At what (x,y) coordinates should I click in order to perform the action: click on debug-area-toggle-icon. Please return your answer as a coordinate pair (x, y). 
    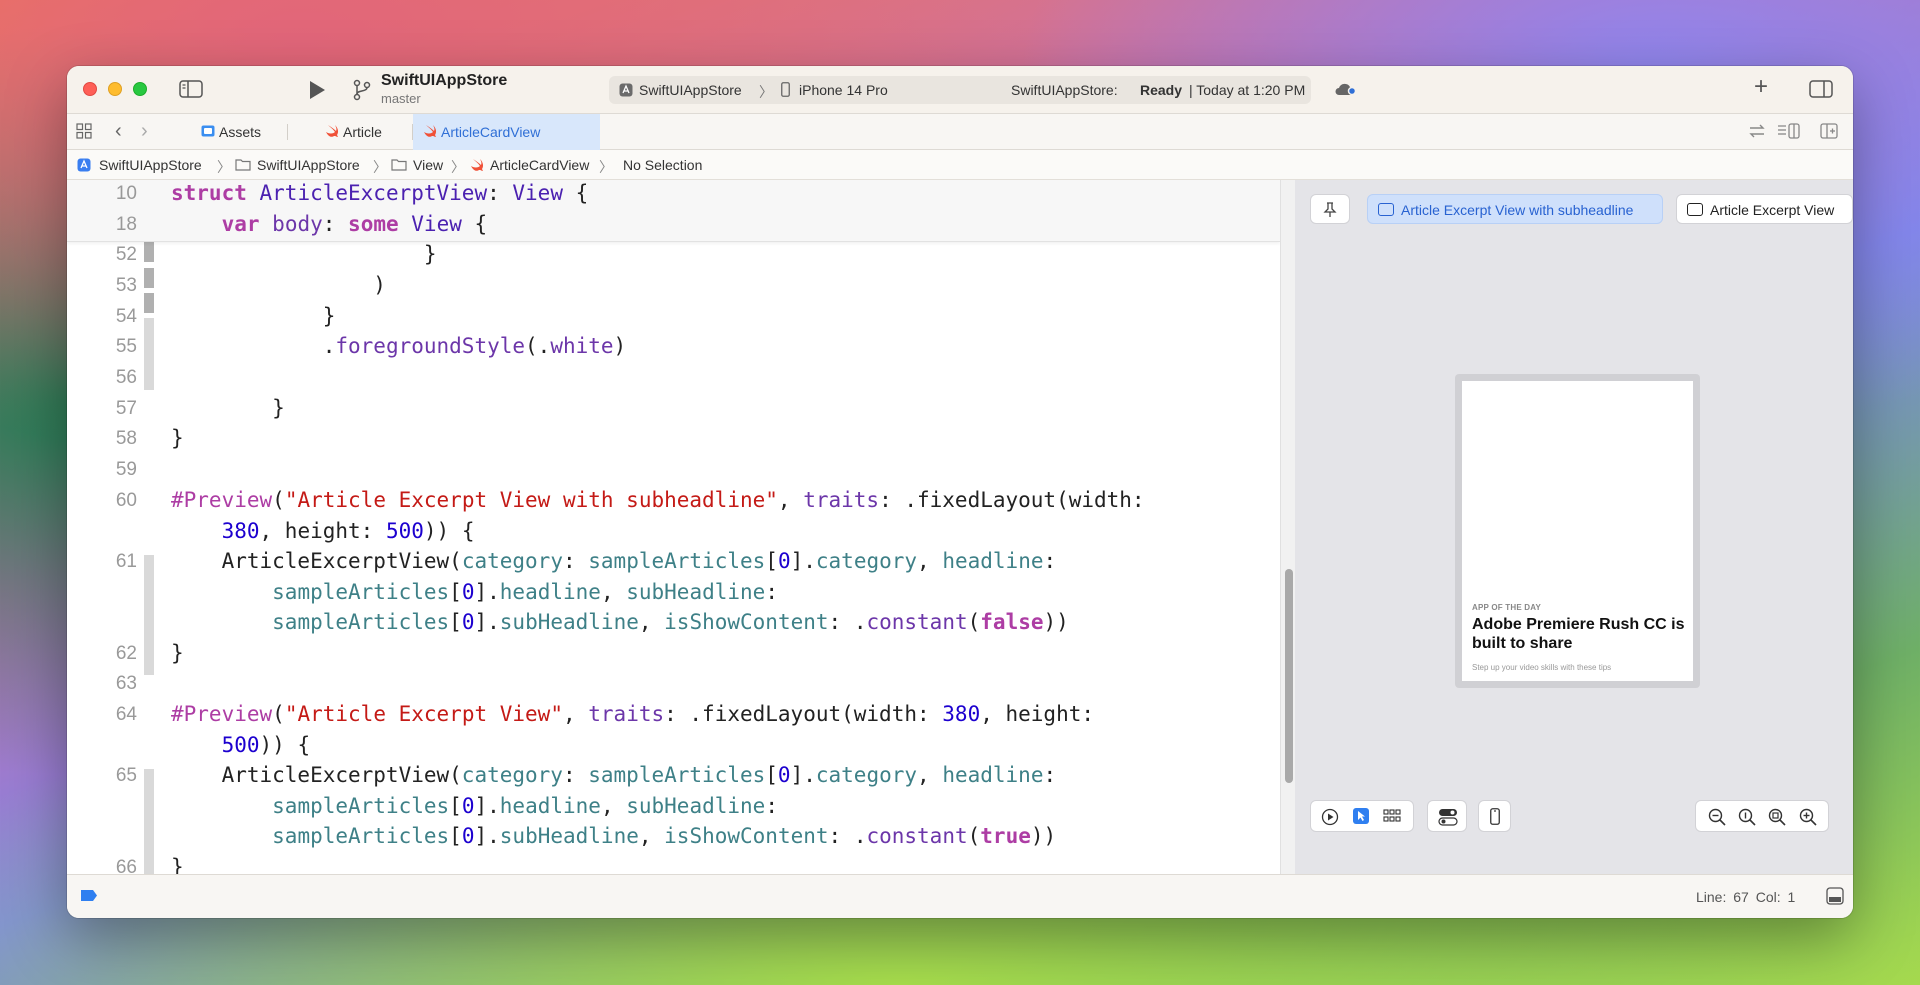
    Looking at the image, I should click on (1835, 897).